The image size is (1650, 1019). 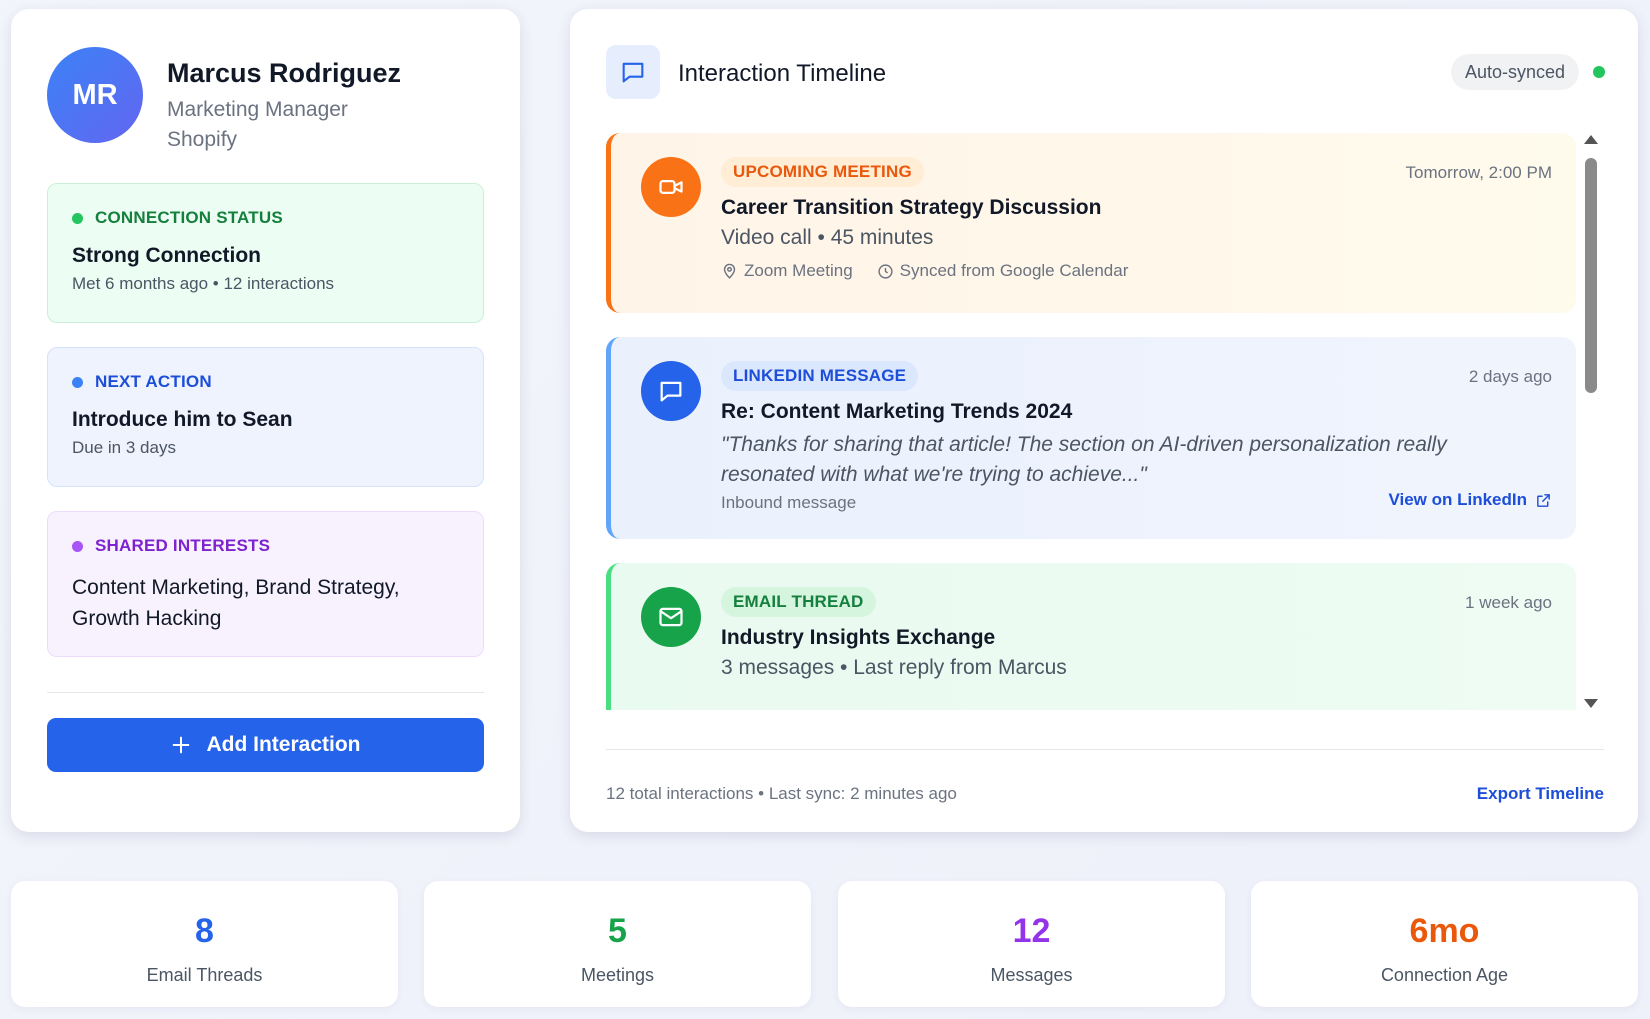 I want to click on timeline-scrollbar, so click(x=1591, y=421).